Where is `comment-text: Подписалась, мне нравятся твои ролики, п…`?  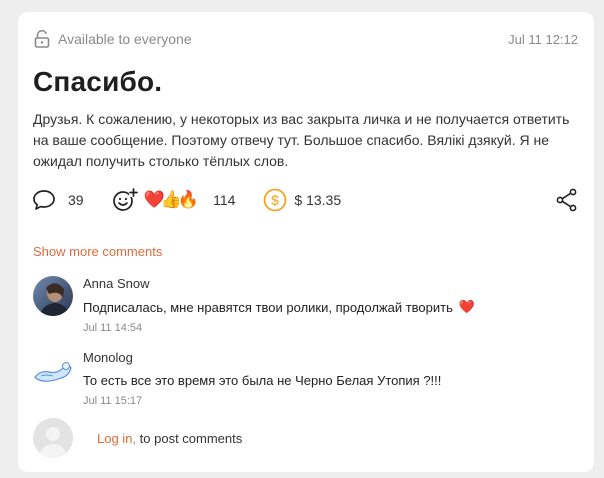
comment-text: Подписалась, мне нравятся твои ролики, п… is located at coordinates (279, 307).